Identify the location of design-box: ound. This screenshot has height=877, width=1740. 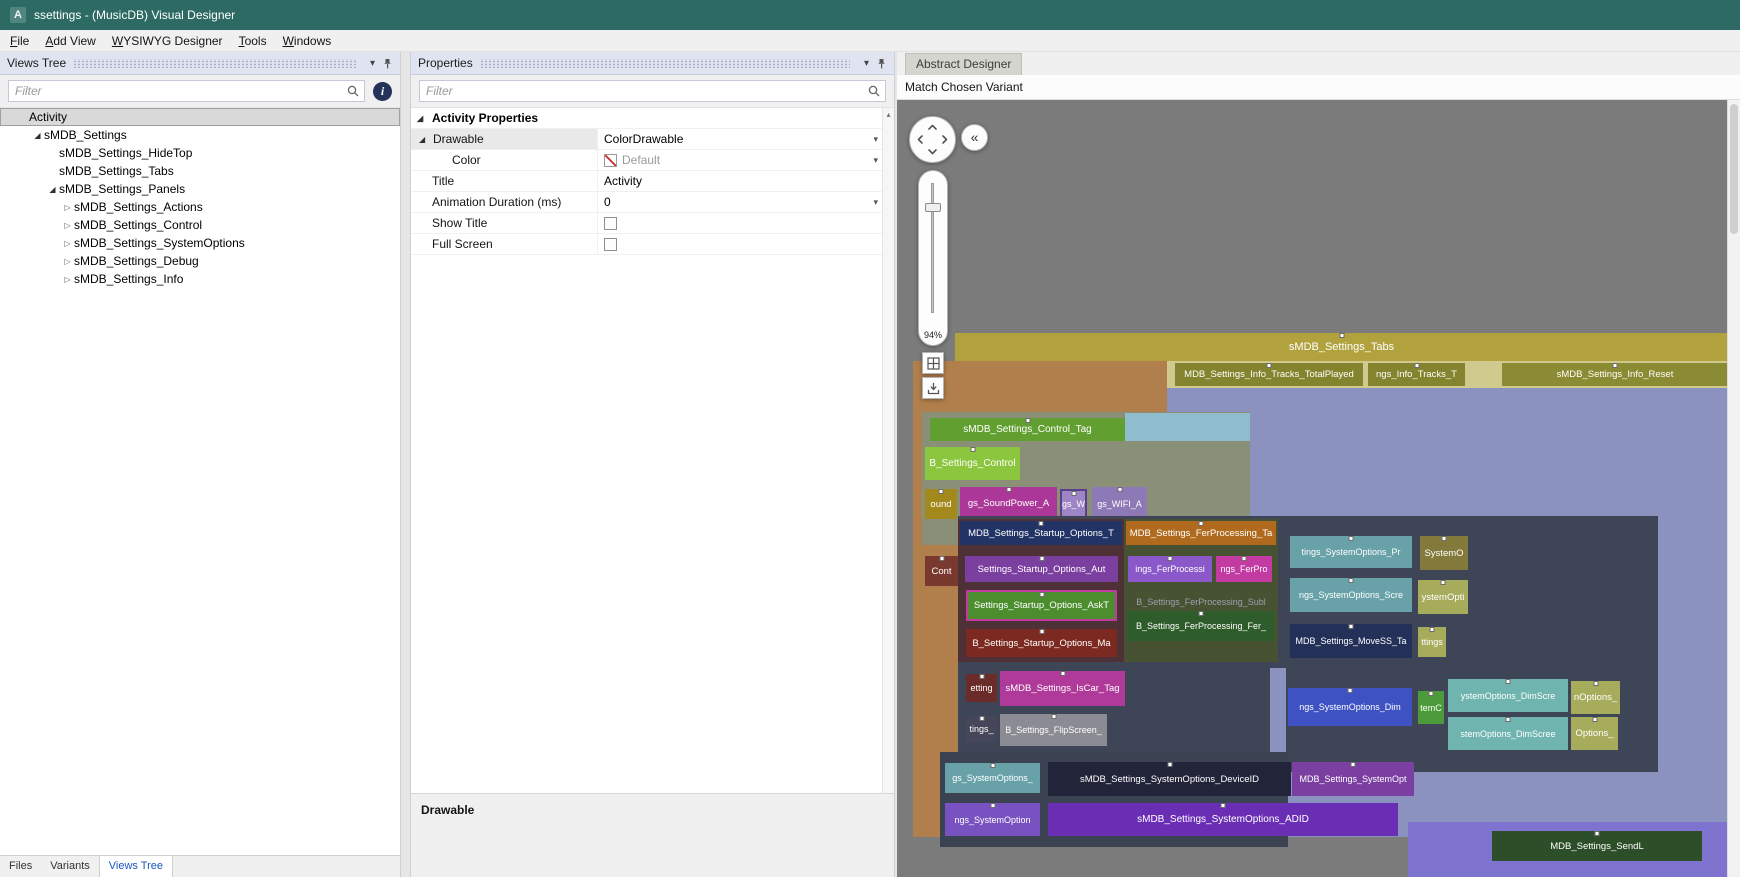
(941, 504).